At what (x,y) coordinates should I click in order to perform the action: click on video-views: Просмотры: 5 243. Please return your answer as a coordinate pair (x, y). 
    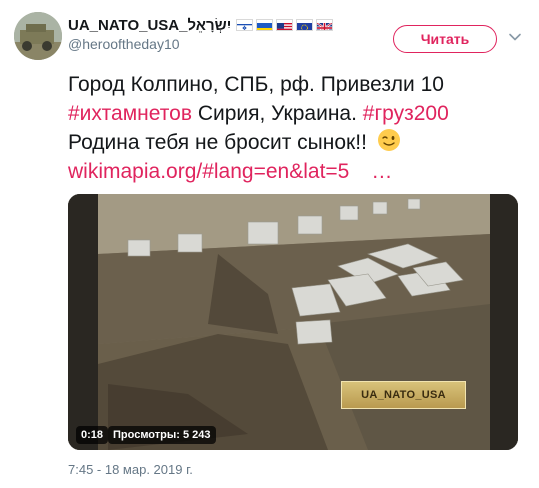
    Looking at the image, I should click on (162, 435).